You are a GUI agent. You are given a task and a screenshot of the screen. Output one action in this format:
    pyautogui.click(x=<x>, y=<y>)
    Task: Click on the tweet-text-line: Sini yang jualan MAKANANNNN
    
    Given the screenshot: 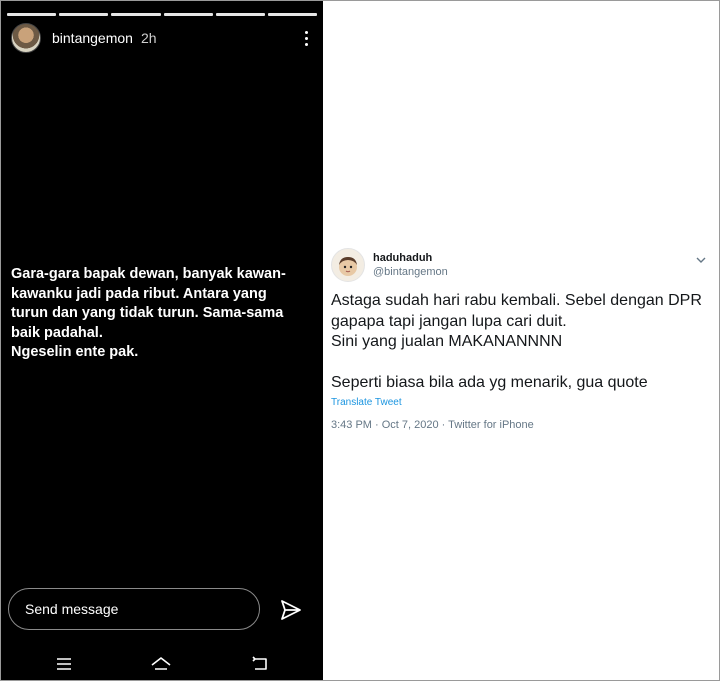 What is the action you would take?
    pyautogui.click(x=447, y=341)
    